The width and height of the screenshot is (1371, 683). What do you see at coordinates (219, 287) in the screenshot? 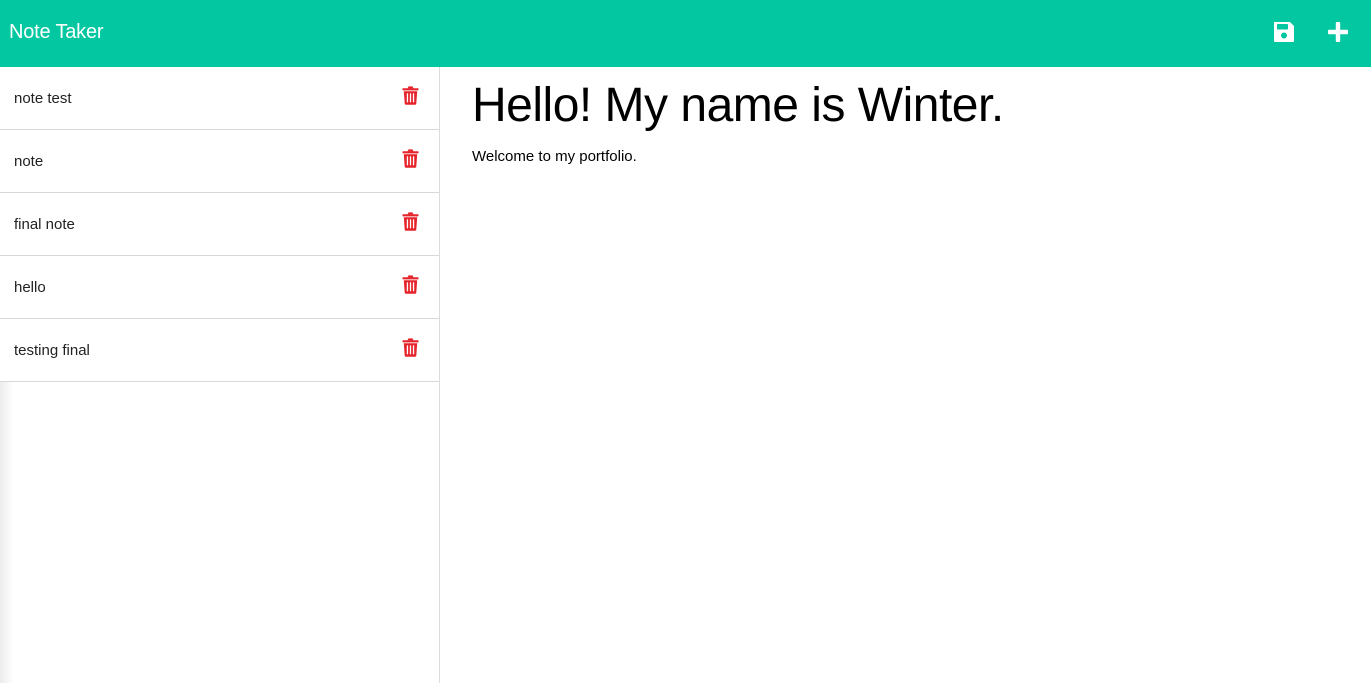
I see `list-item: hello` at bounding box center [219, 287].